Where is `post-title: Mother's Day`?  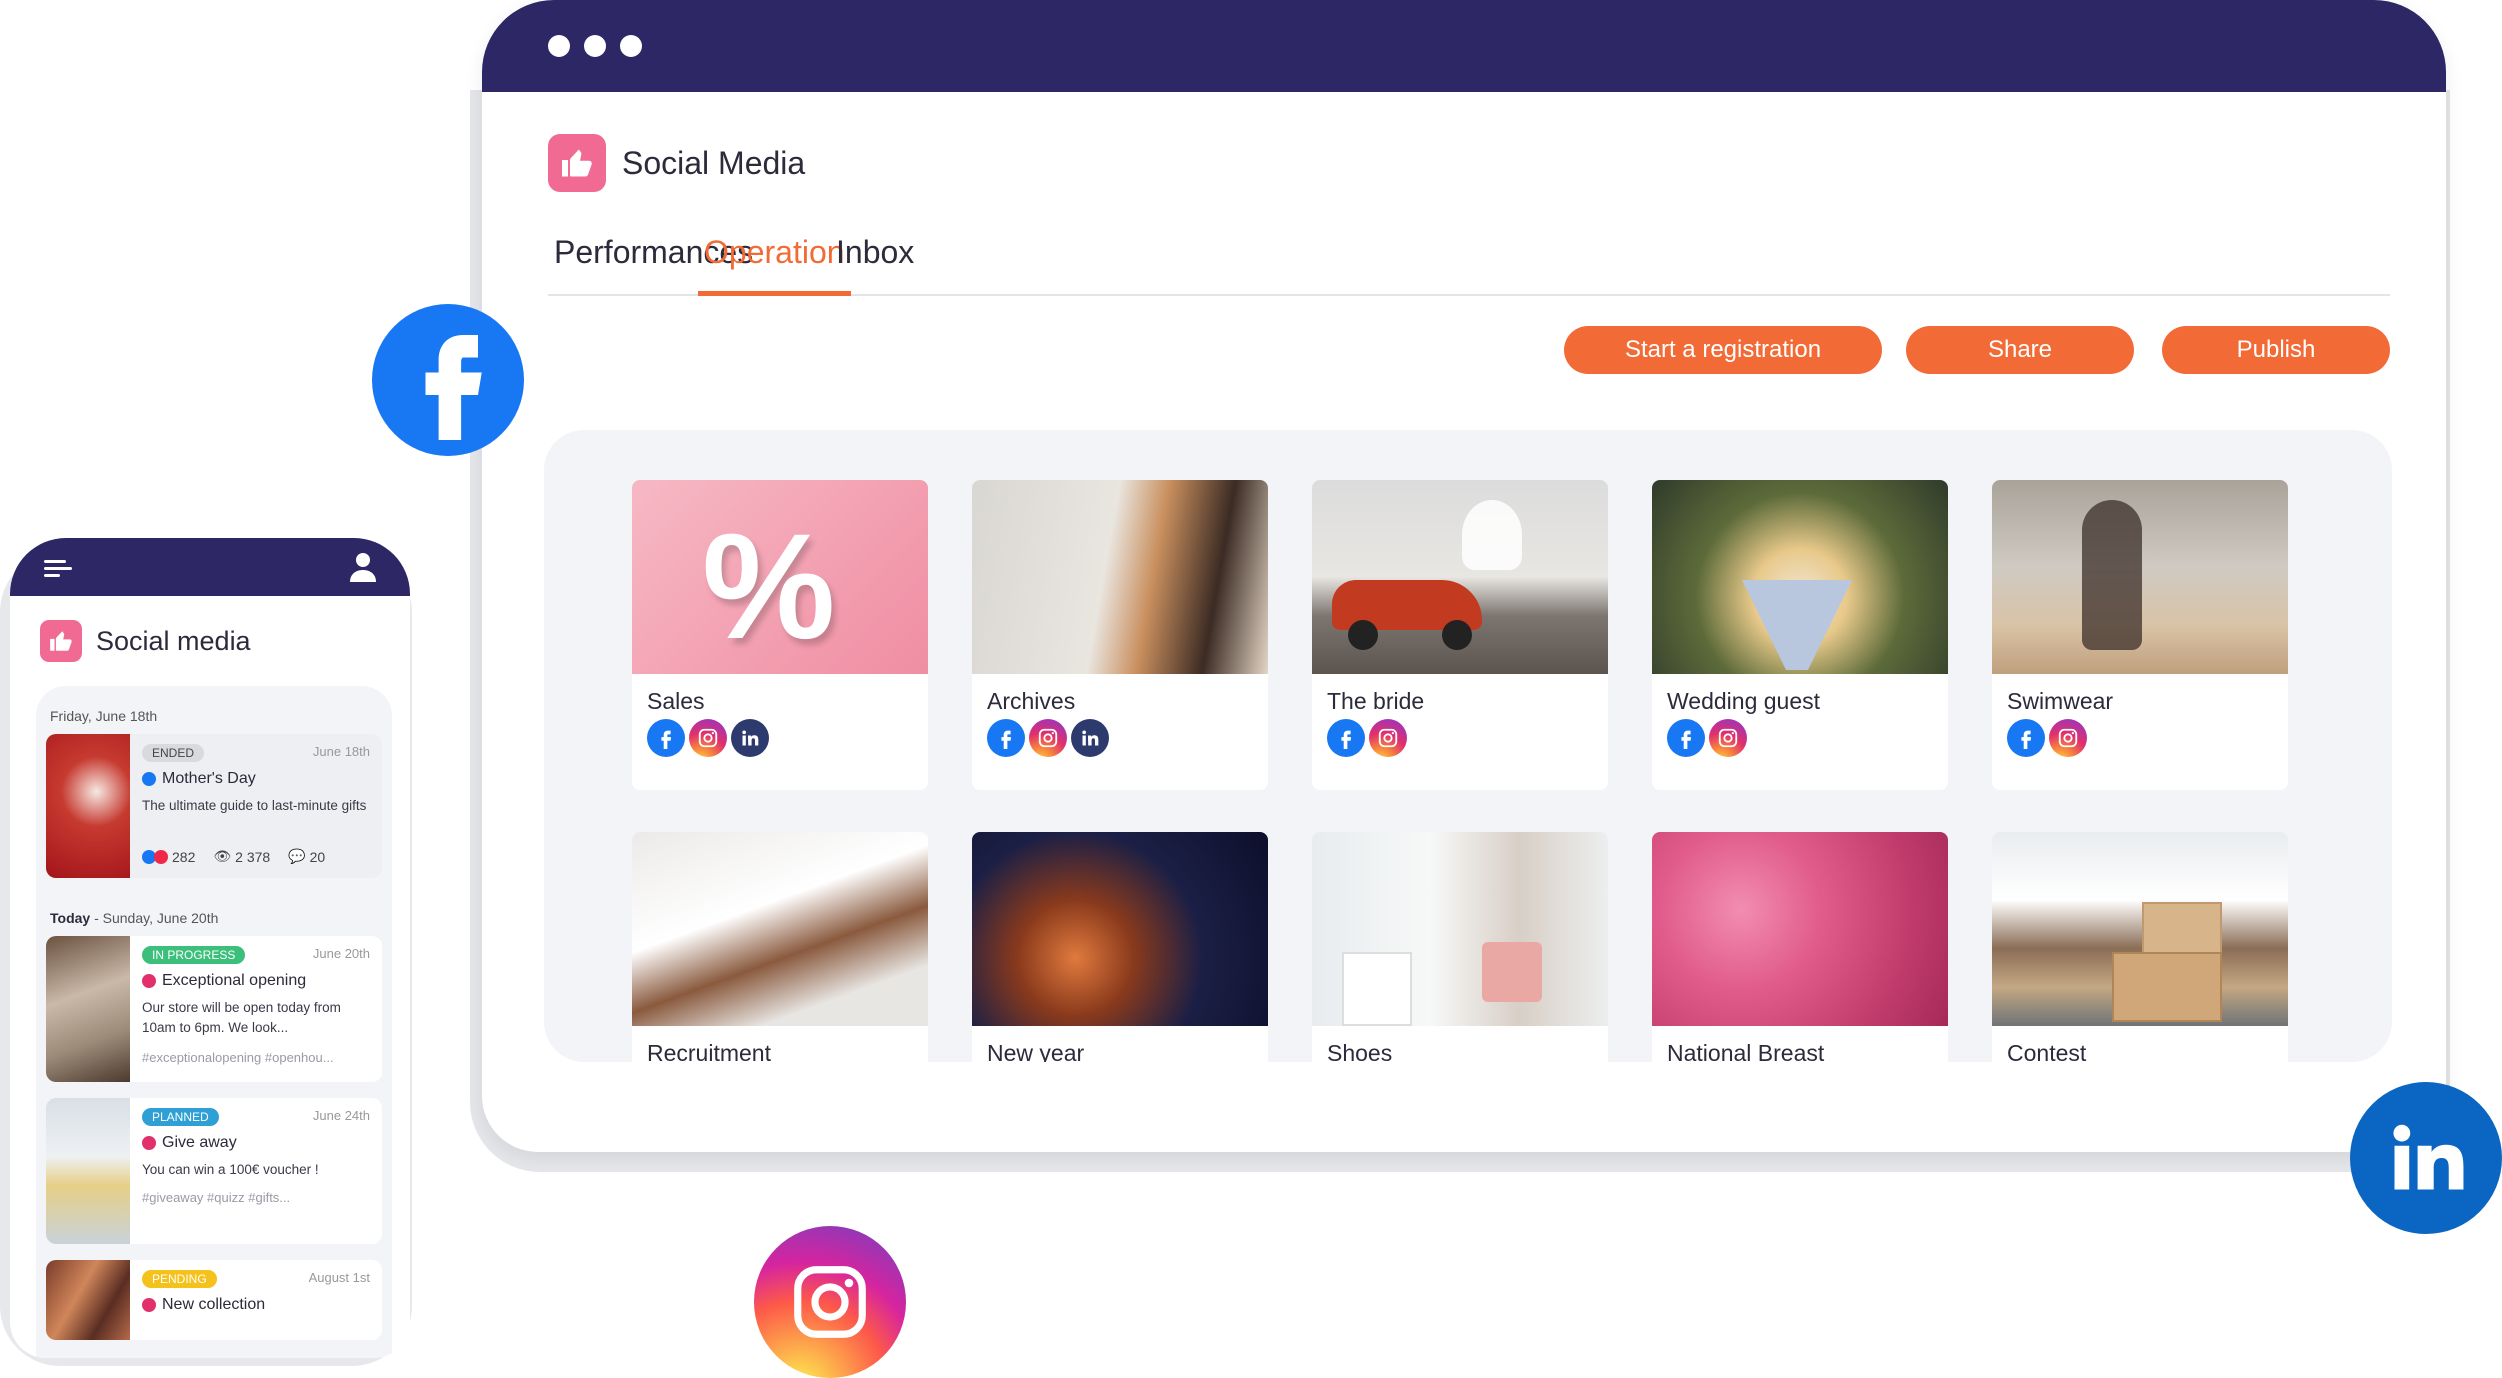
post-title: Mother's Day is located at coordinates (199, 779).